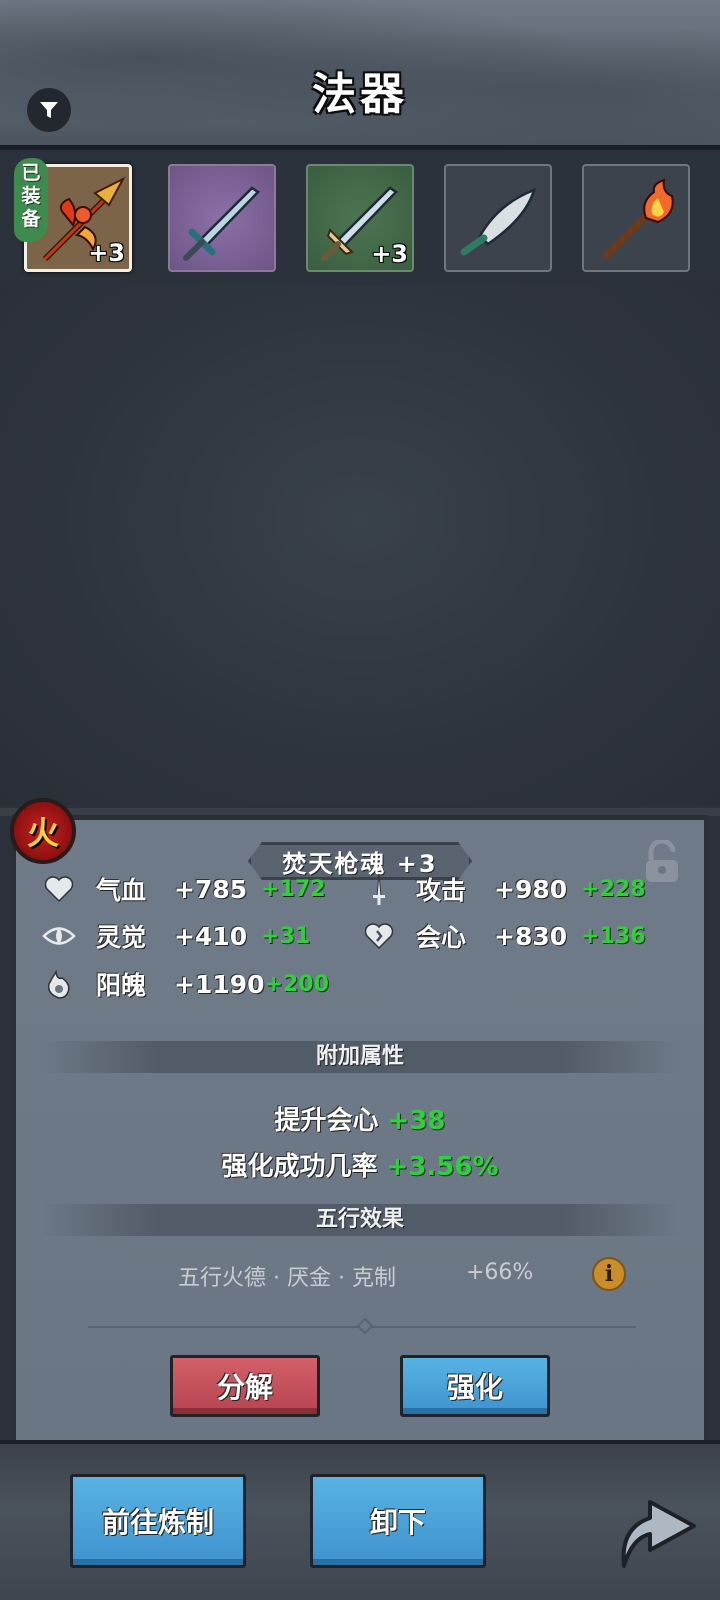 This screenshot has width=720, height=1600. I want to click on sword-icon, so click(379, 889).